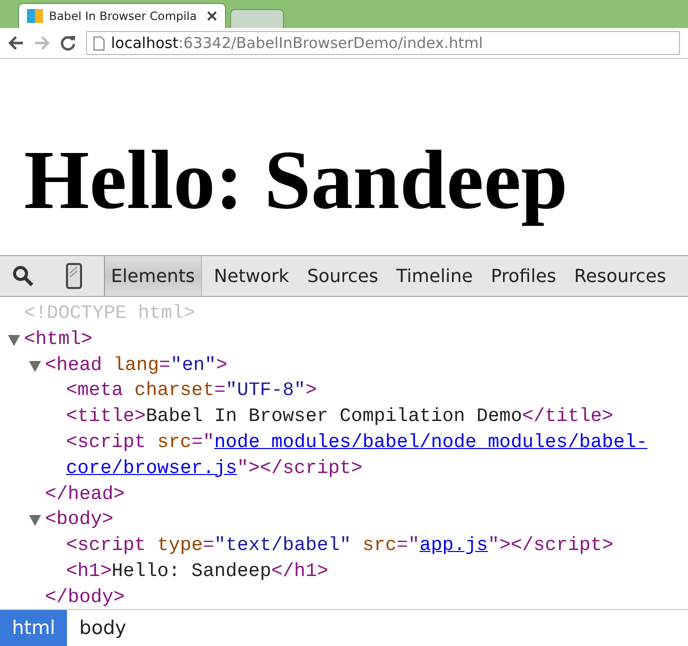 The width and height of the screenshot is (688, 646). Describe the element at coordinates (95, 390) in the screenshot. I see `html-tag: <meta` at that location.